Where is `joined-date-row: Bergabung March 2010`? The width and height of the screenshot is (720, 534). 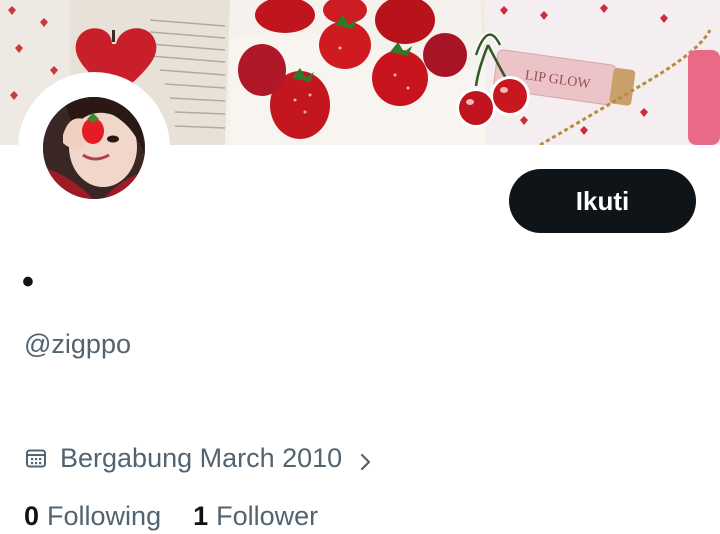 joined-date-row: Bergabung March 2010 is located at coordinates (200, 458).